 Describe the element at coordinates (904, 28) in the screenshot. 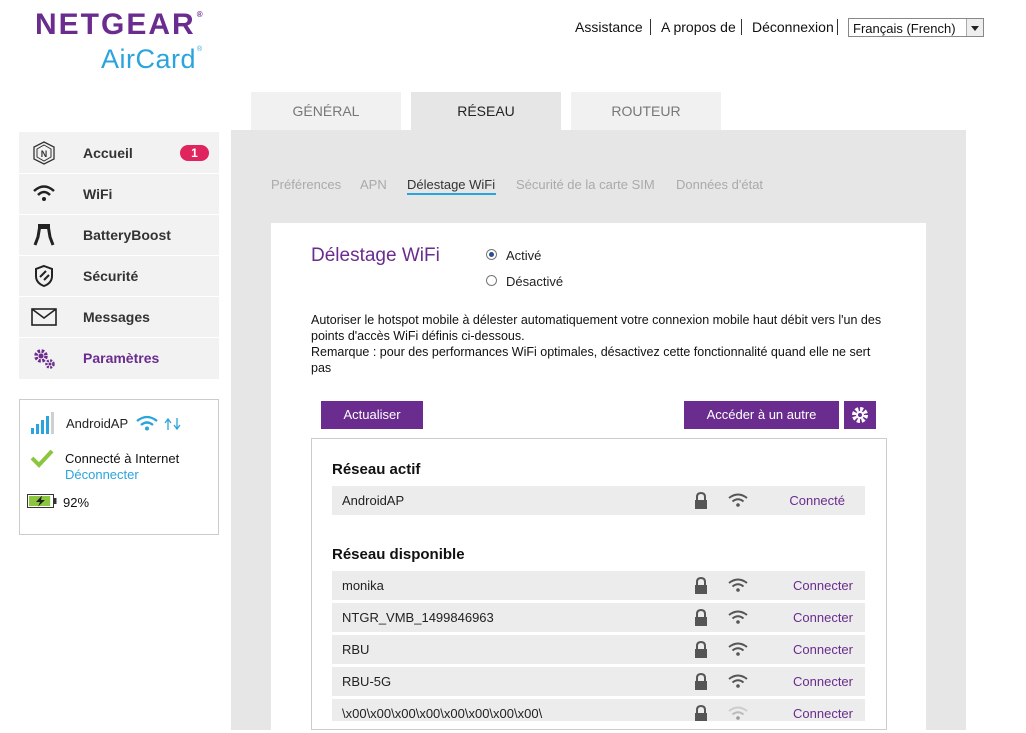

I see `language-value: Français (French)` at that location.